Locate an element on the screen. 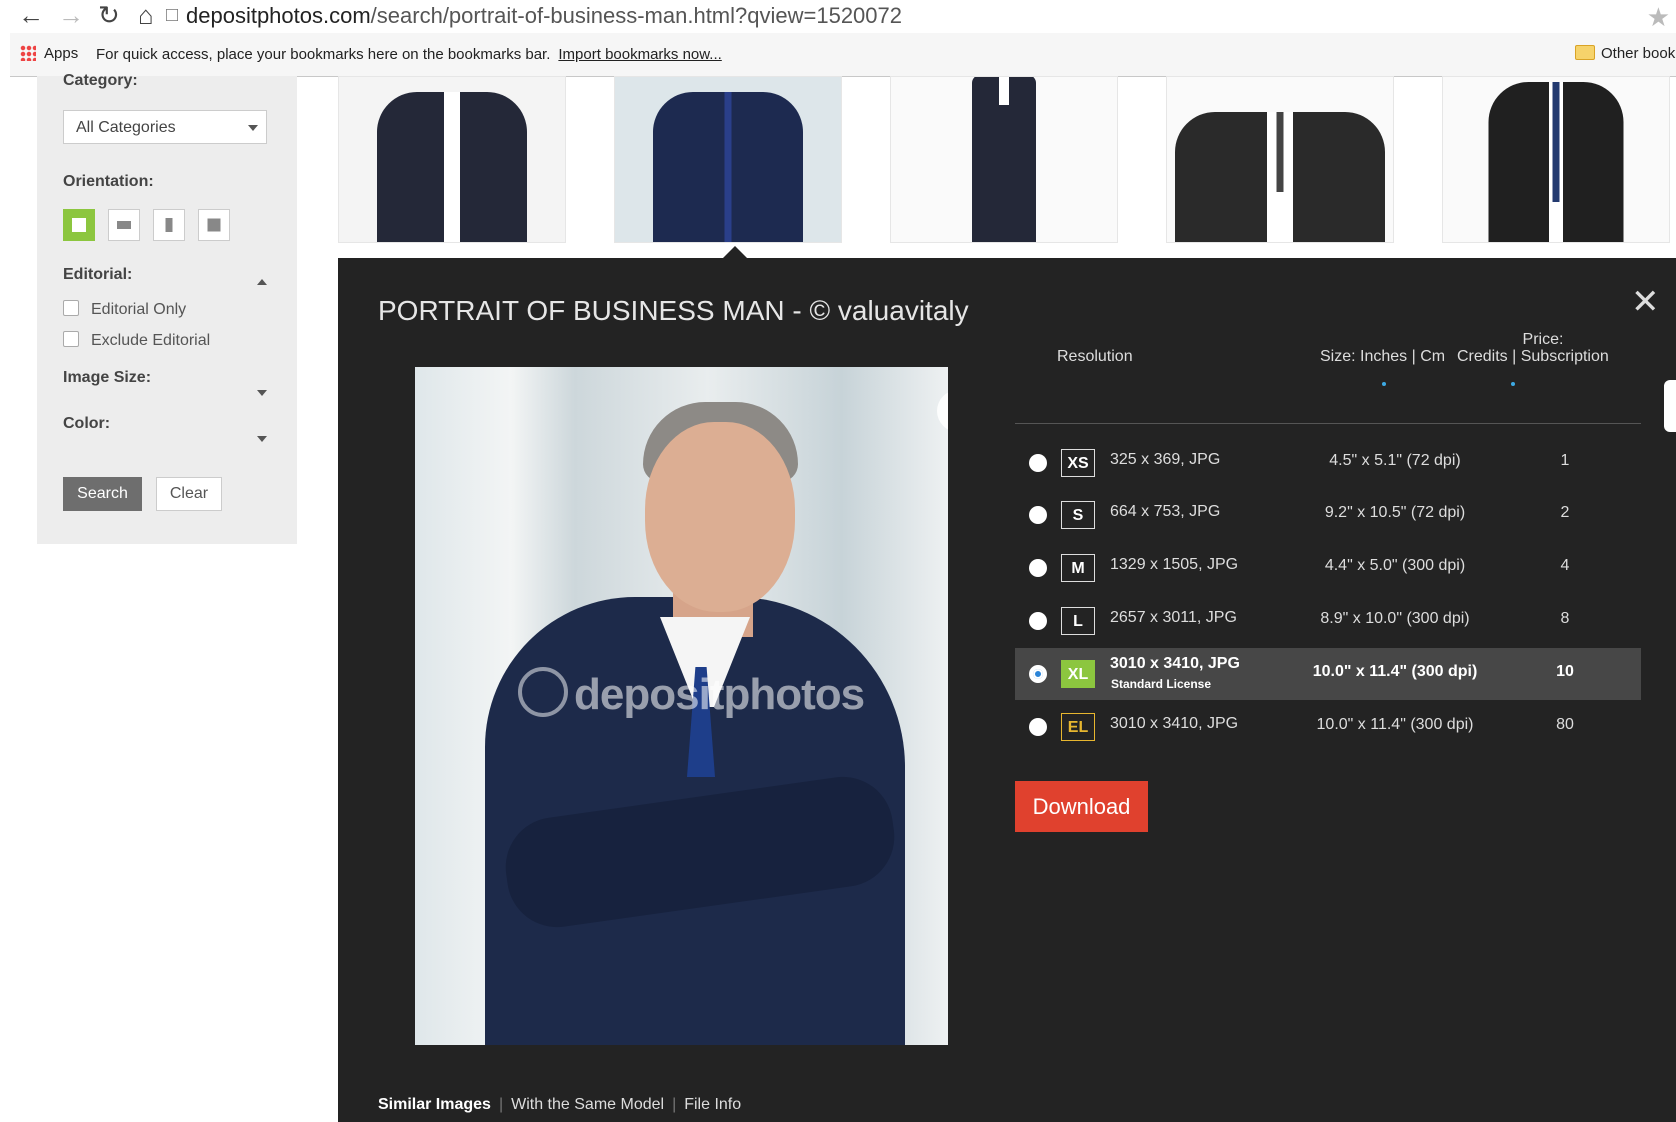  editorial-only-checkbox: Editorial Only is located at coordinates (124, 309).